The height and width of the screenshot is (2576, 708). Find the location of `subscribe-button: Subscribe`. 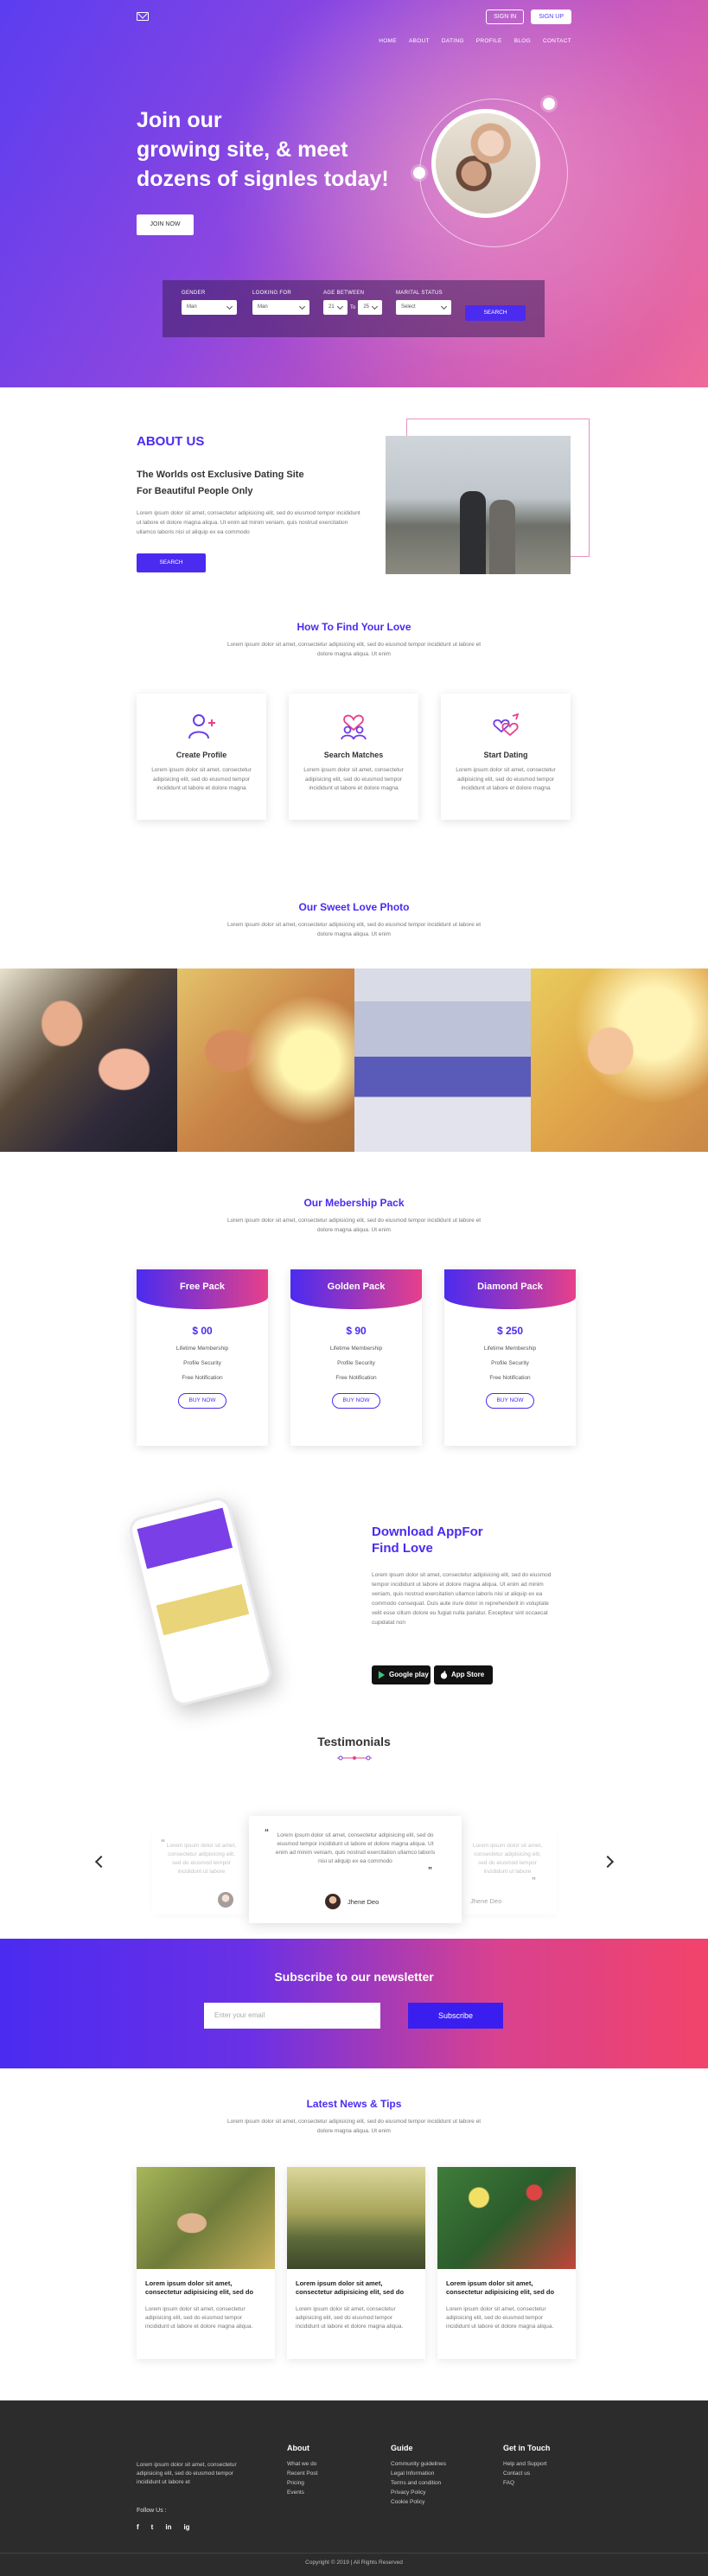

subscribe-button: Subscribe is located at coordinates (455, 2016).